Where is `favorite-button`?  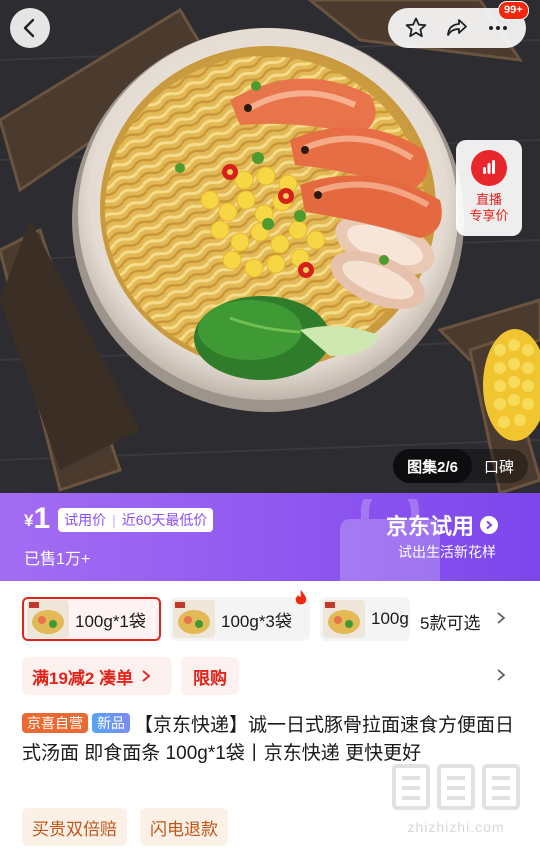 favorite-button is located at coordinates (416, 28).